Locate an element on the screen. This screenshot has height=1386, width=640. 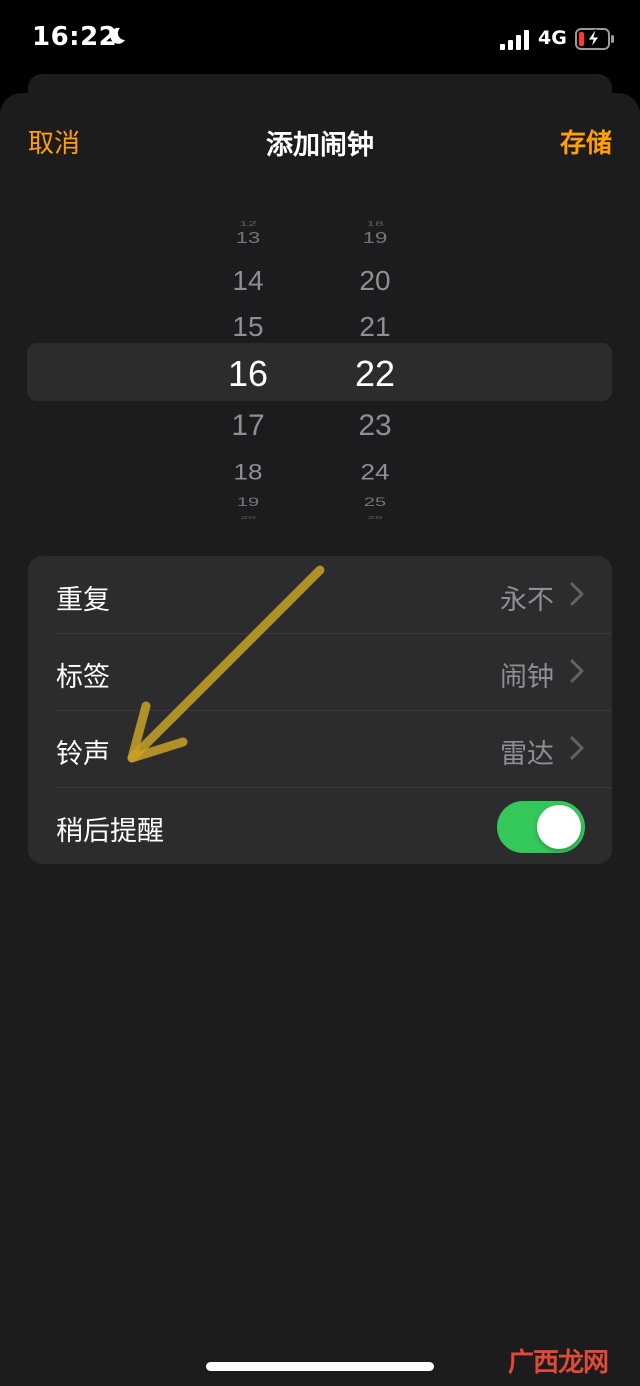
minute-option: 26 is located at coordinates (375, 517).